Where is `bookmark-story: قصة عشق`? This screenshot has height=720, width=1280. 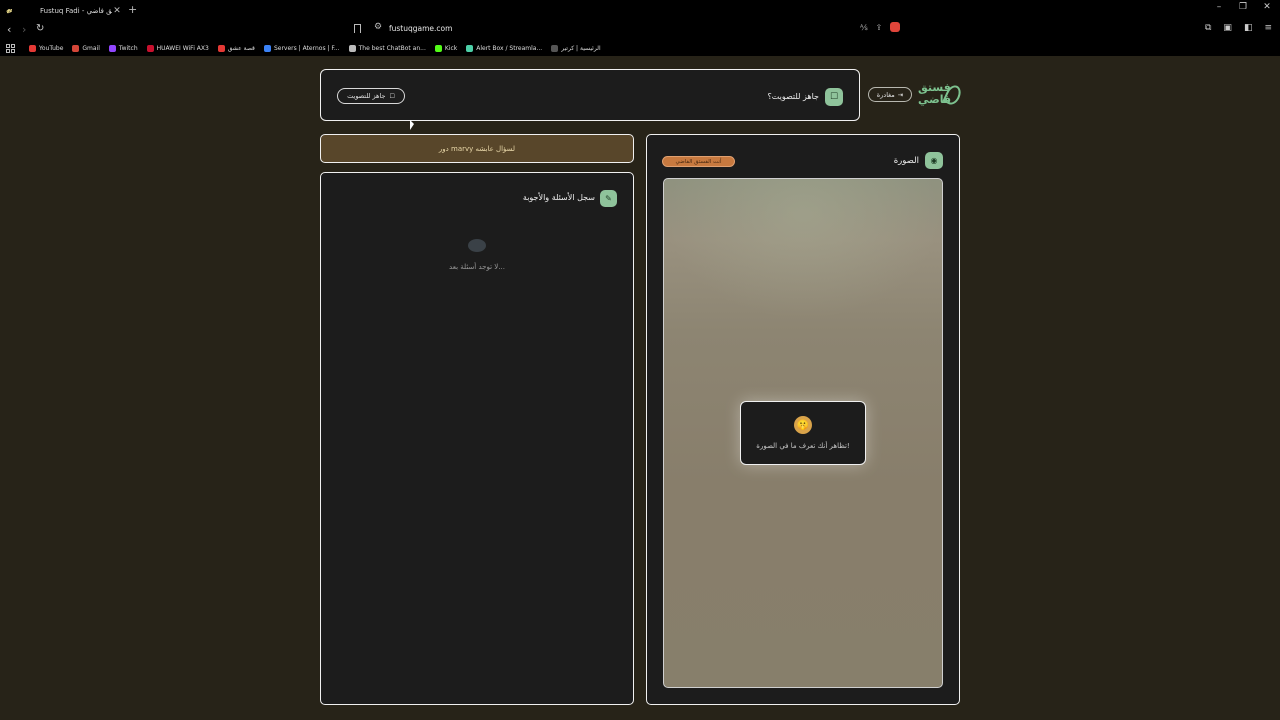 bookmark-story: قصة عشق is located at coordinates (236, 48).